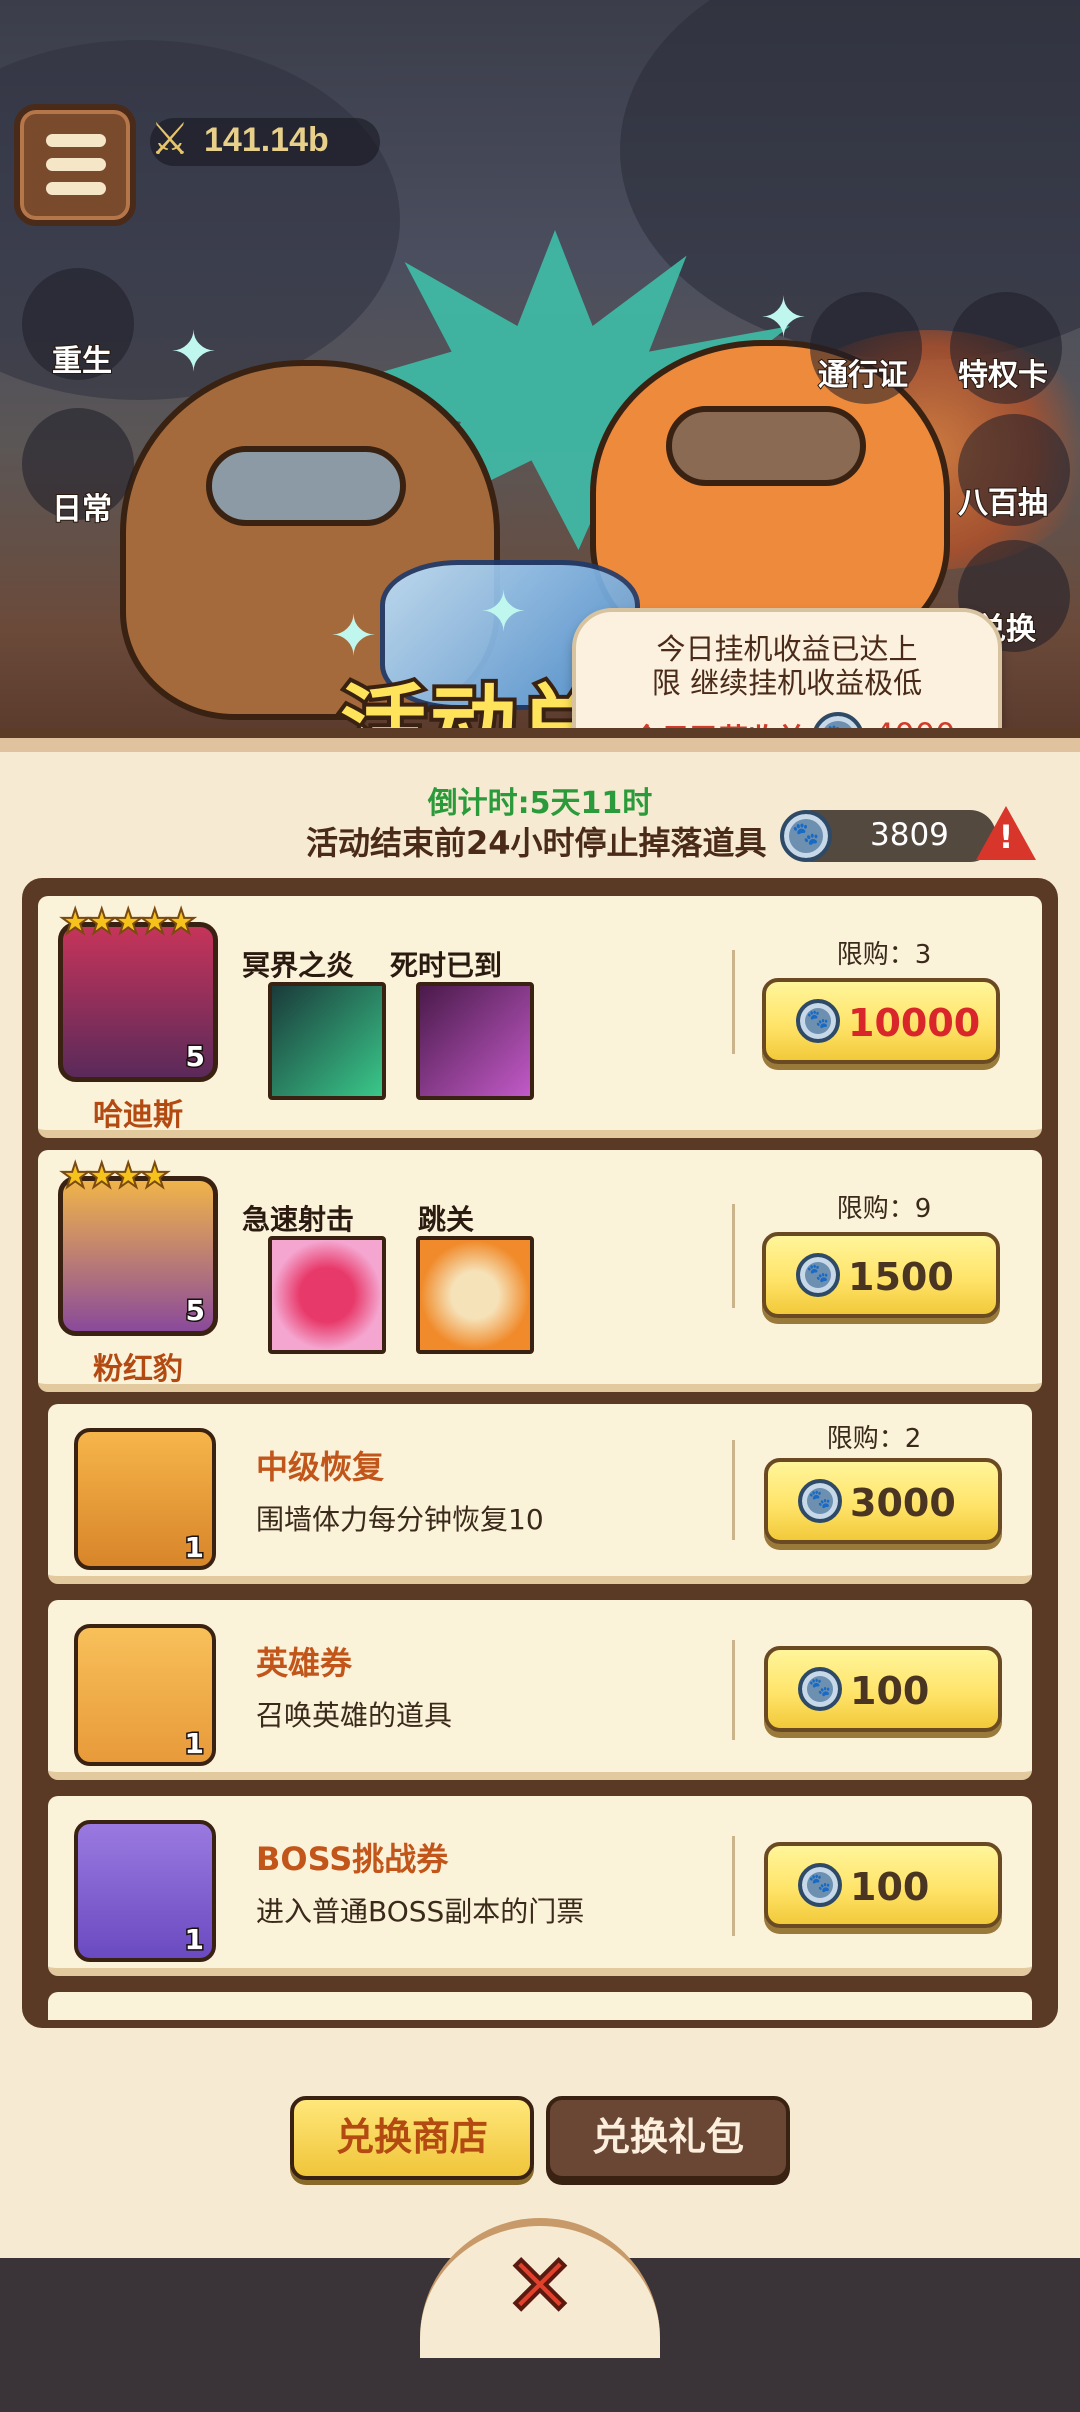  Describe the element at coordinates (297, 965) in the screenshot. I see `skill-name: 冥界之炎` at that location.